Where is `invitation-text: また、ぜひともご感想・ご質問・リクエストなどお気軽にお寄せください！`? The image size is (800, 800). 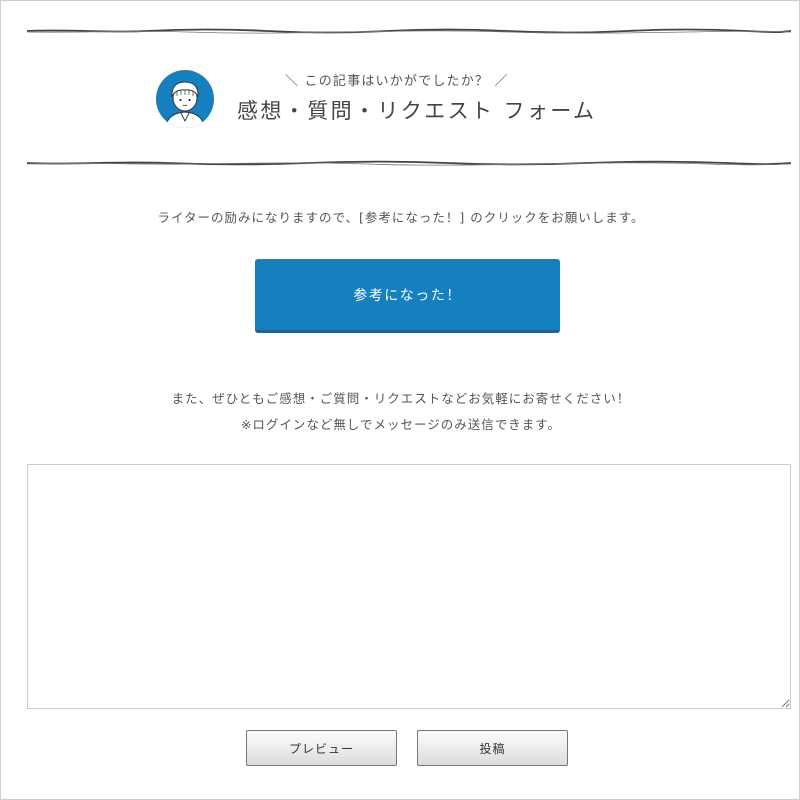
invitation-text: また、ぜひともご感想・ご質問・リクエストなどお気軽にお寄せください！ is located at coordinates (401, 398).